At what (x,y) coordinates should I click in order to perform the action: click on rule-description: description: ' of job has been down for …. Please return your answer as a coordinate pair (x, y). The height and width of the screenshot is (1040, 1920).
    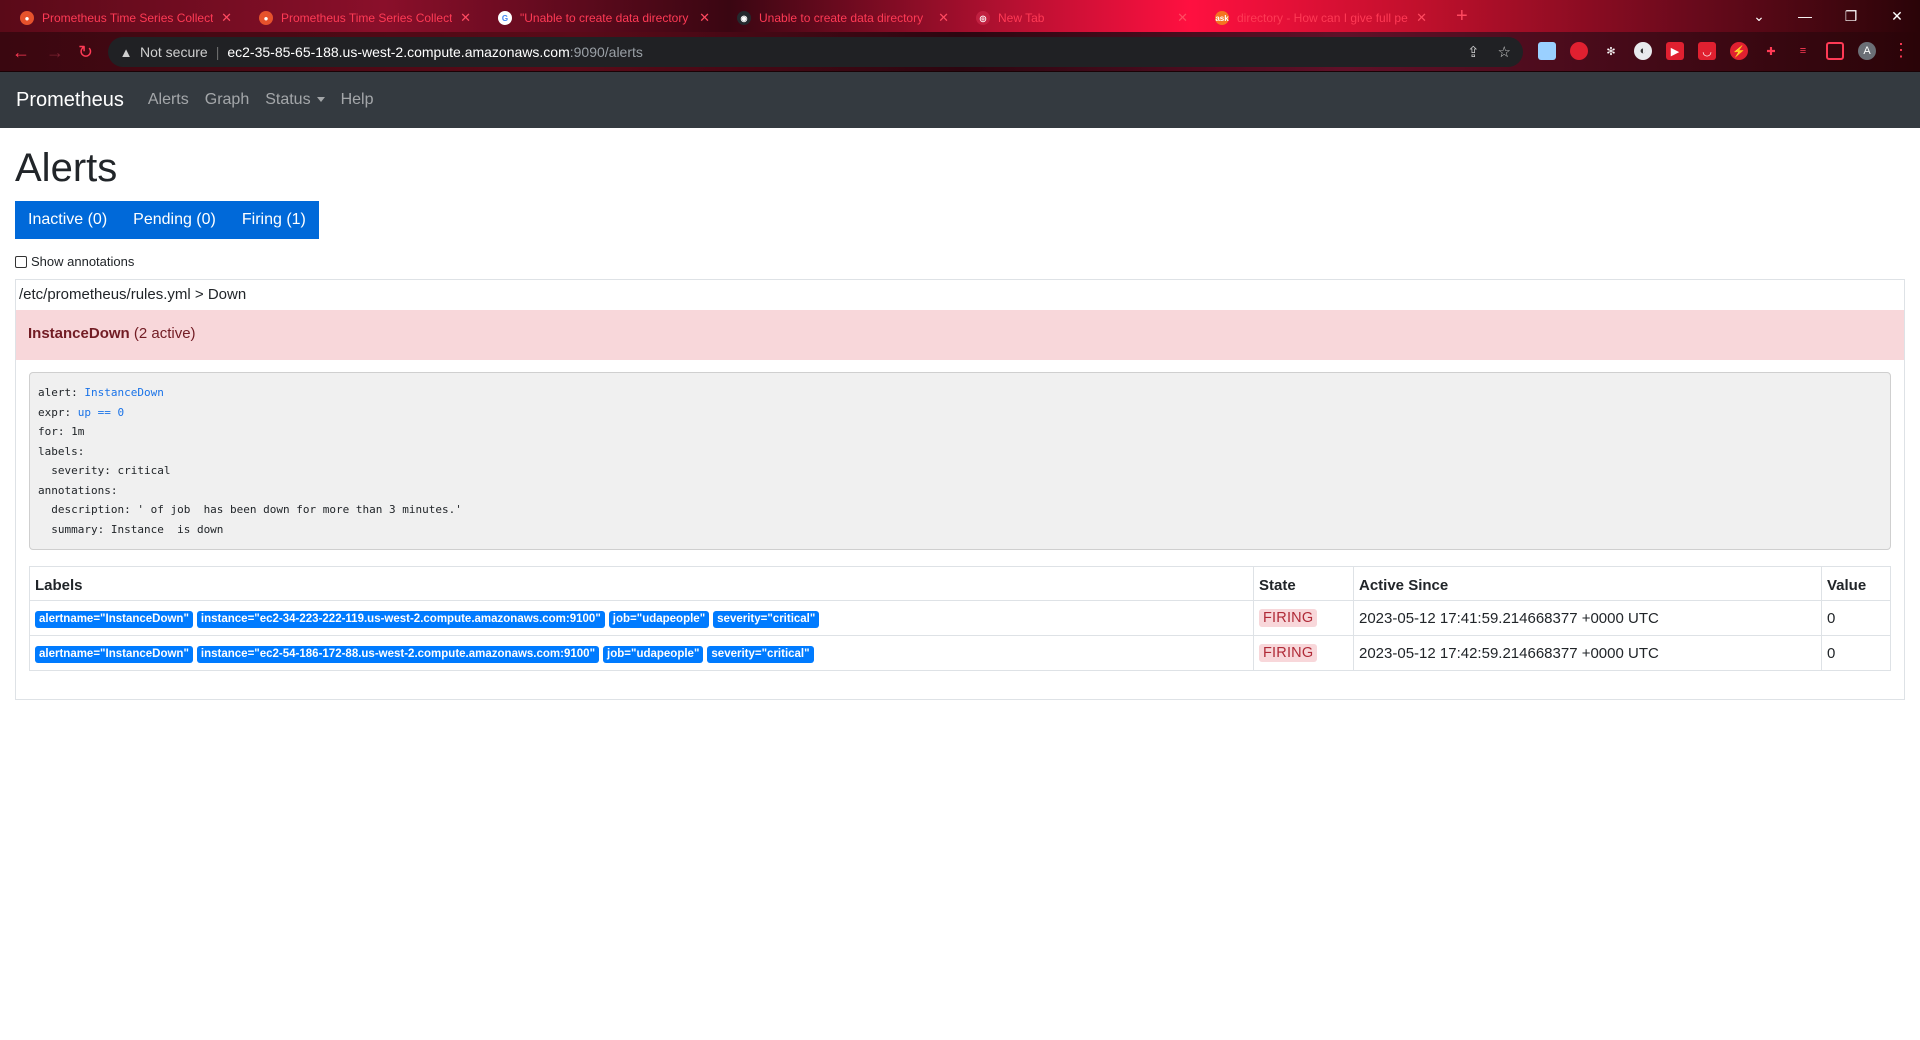
    Looking at the image, I should click on (250, 509).